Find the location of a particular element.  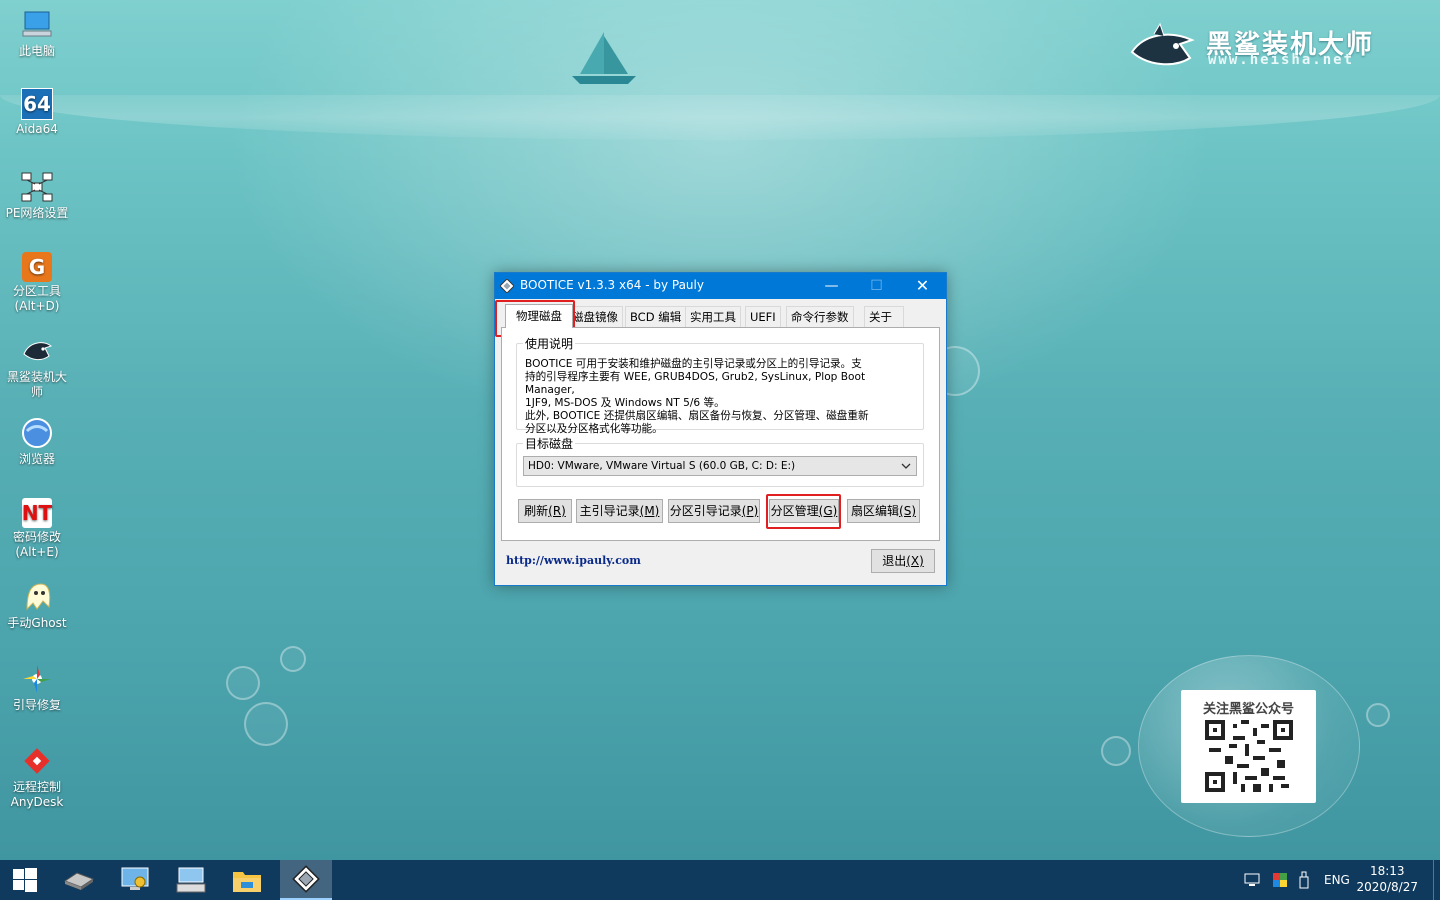

tab-bcd-edit: BCD 编辑 is located at coordinates (656, 316).